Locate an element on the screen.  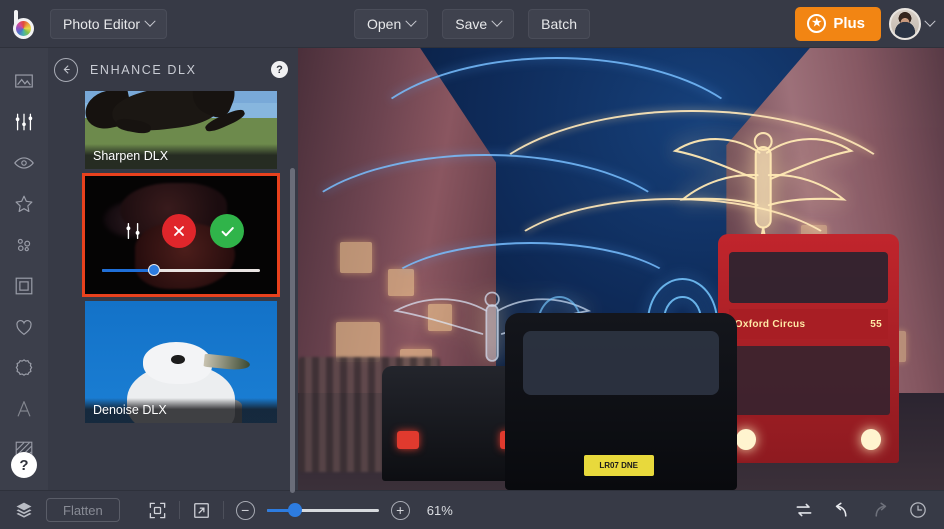
selected-effect-card is located at coordinates (181, 235).